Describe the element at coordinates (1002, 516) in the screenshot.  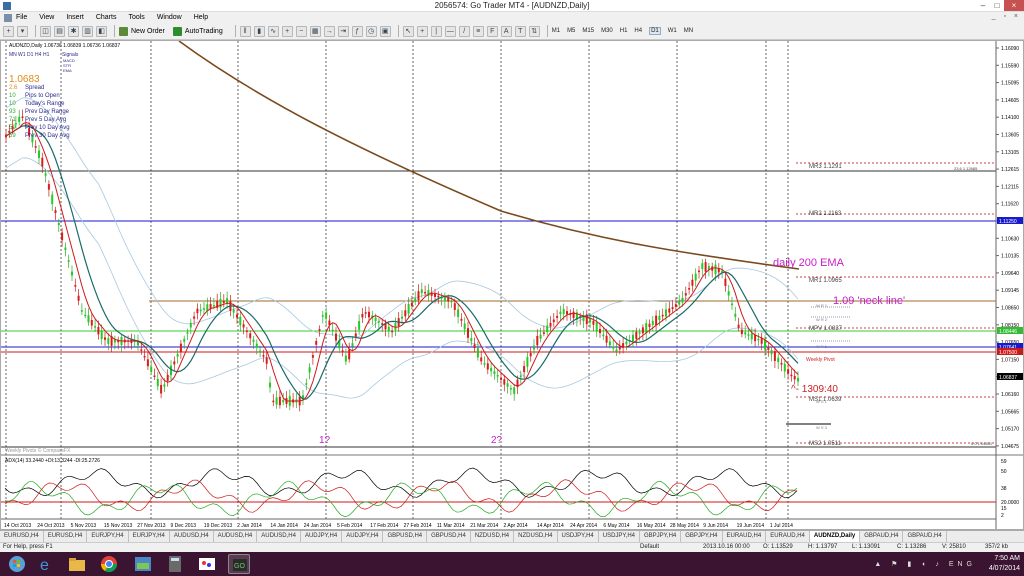
I see `adx-tick-label: 2` at that location.